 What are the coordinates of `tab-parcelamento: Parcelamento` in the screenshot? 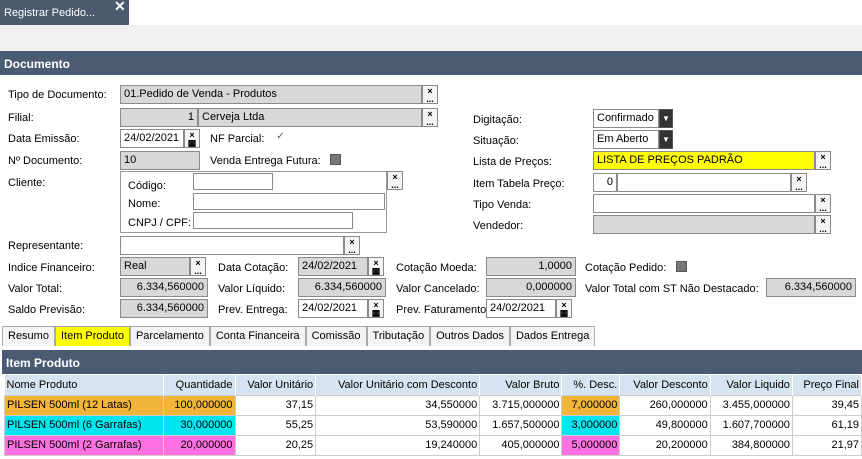 It's located at (169, 336).